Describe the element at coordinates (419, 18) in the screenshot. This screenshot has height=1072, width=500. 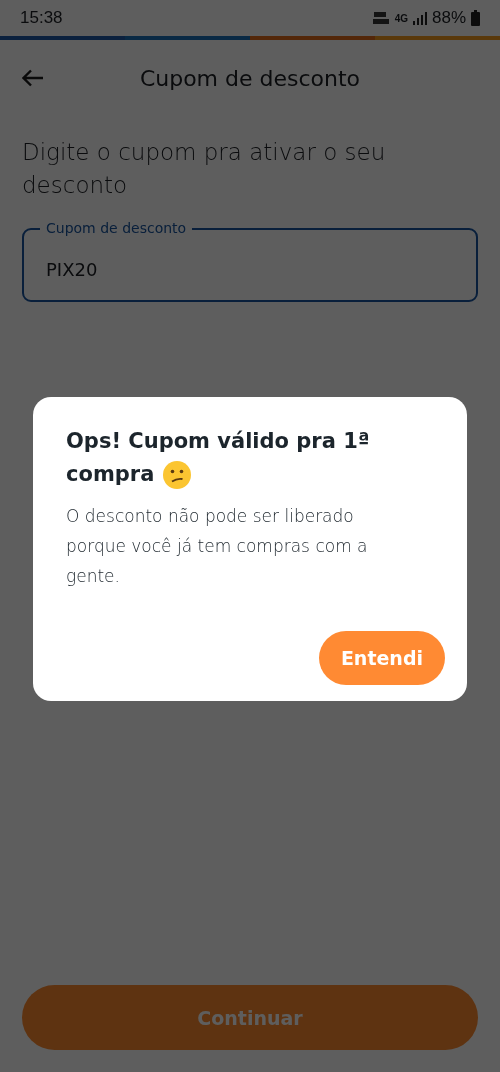
I see `signal-icon` at that location.